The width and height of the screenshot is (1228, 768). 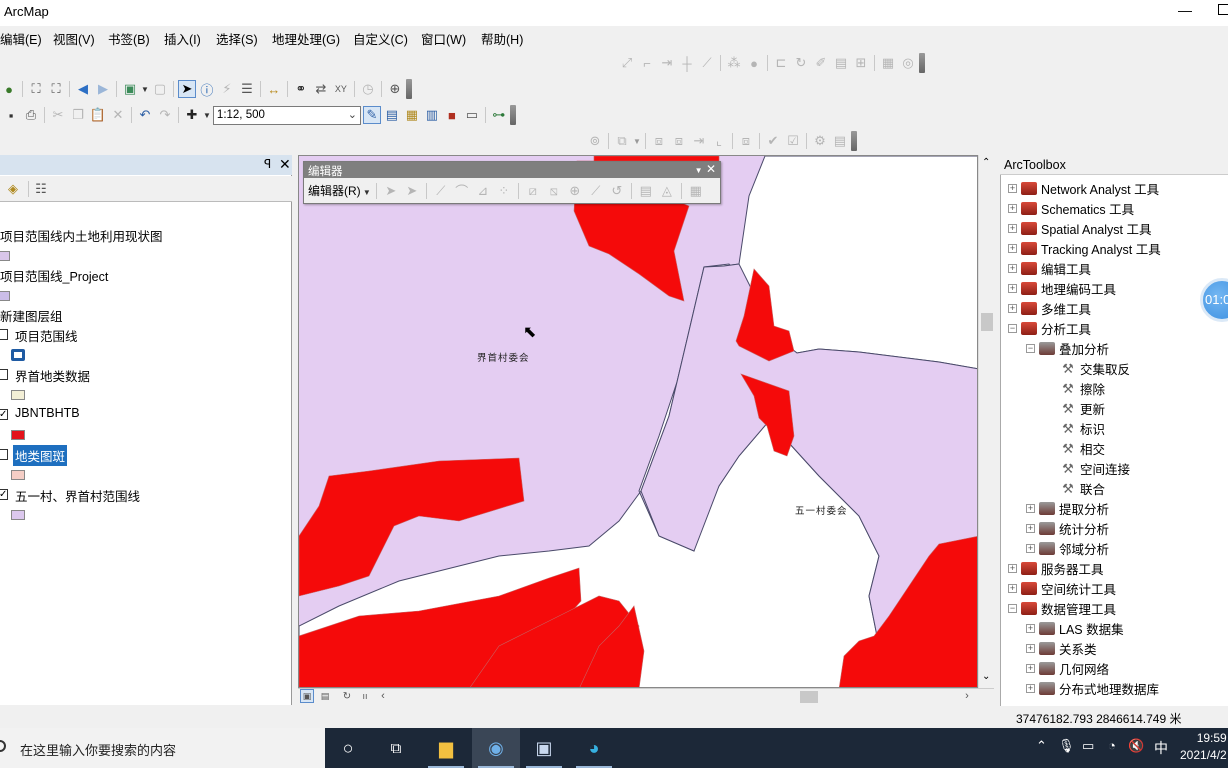 What do you see at coordinates (781, 63) in the screenshot?
I see `align-edge-icon: ⊏` at bounding box center [781, 63].